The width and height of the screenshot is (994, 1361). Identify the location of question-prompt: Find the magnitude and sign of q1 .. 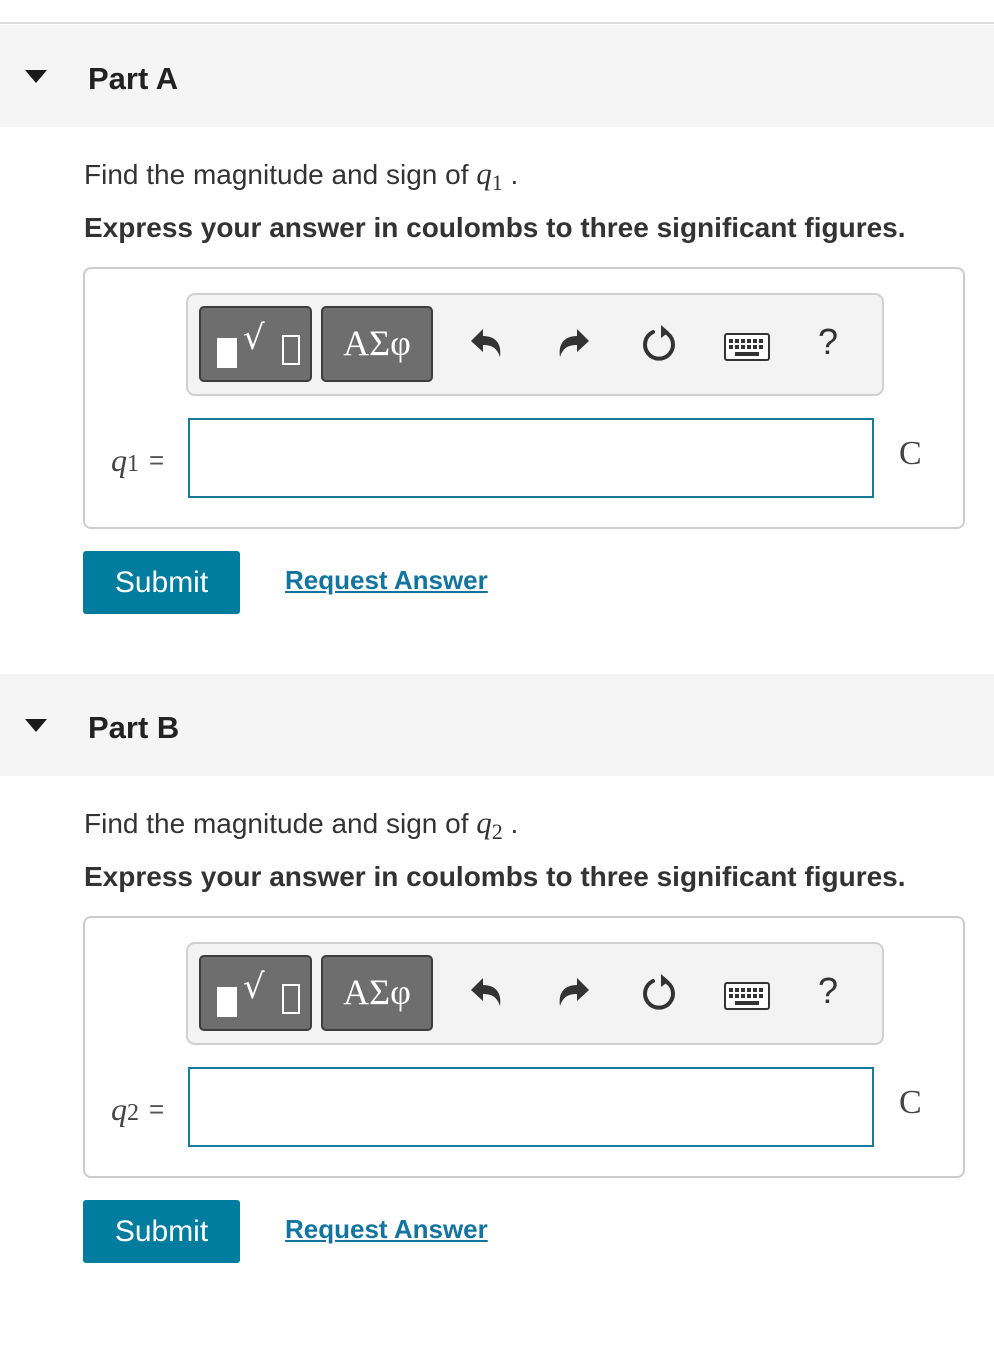
(301, 175).